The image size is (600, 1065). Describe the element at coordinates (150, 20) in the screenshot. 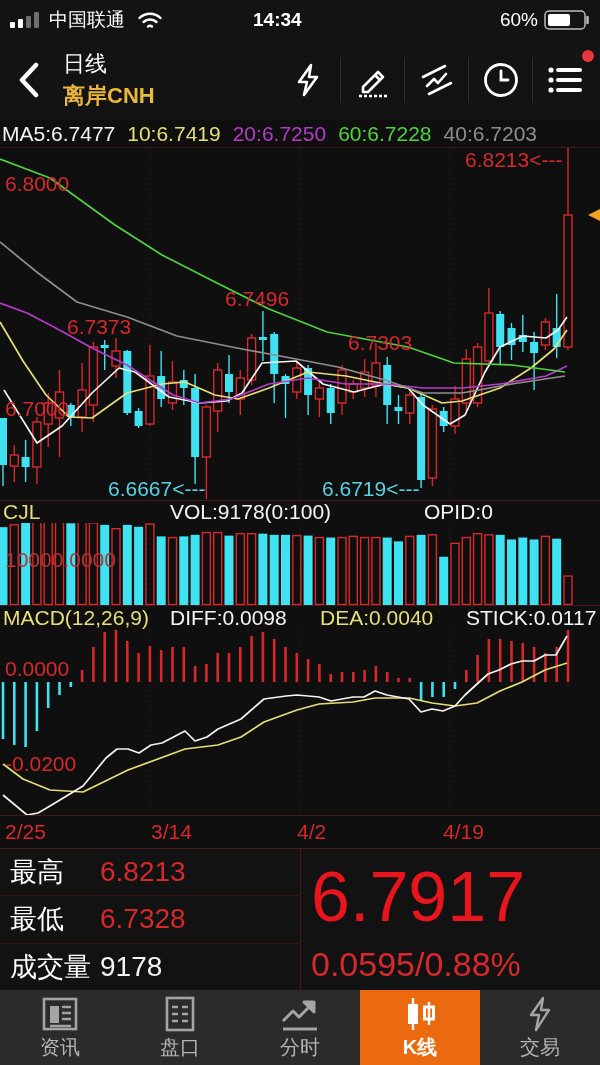

I see `wifi-icon` at that location.